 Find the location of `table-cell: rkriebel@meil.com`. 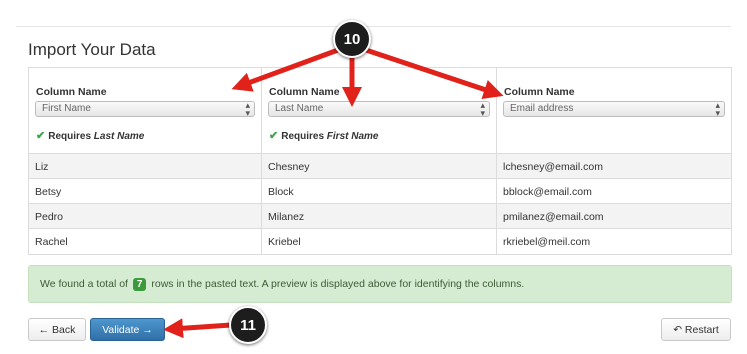

table-cell: rkriebel@meil.com is located at coordinates (547, 242).